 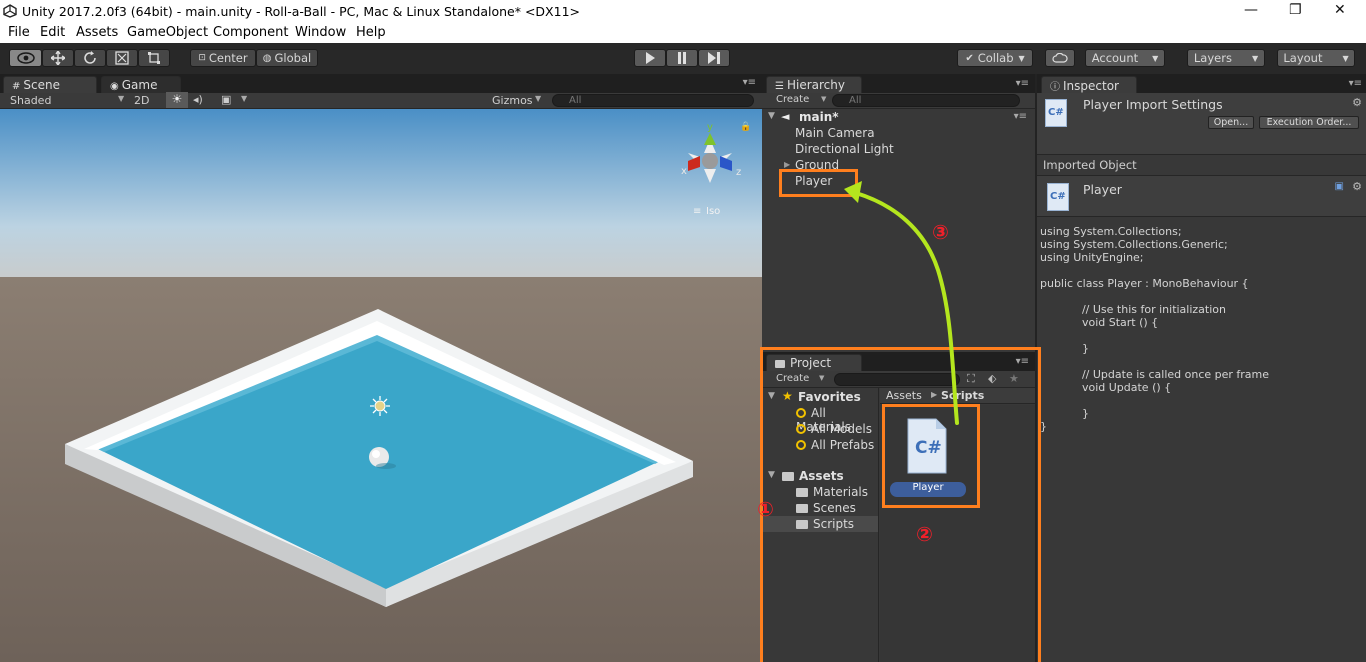 What do you see at coordinates (1020, 116) in the screenshot?
I see `scene-menu-icon: ▾≡` at bounding box center [1020, 116].